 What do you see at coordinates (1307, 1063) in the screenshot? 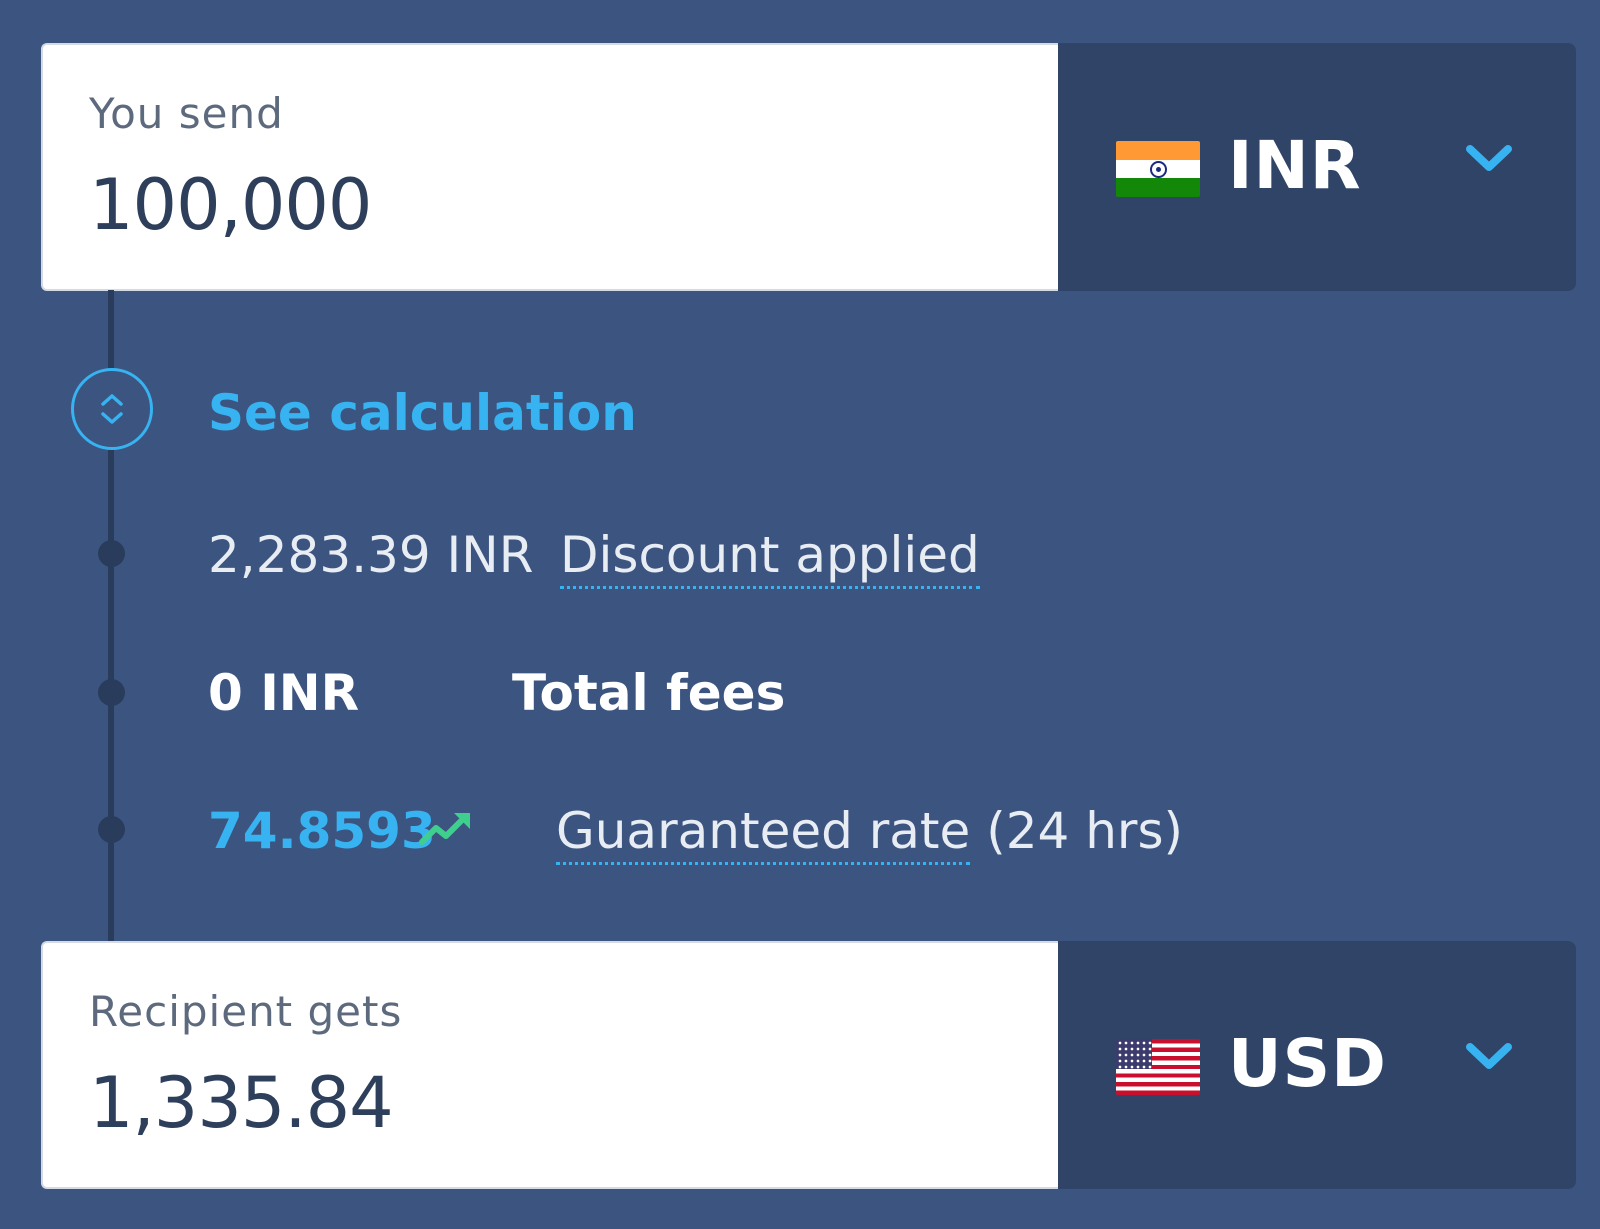
I see `receive-currency-code: USD` at bounding box center [1307, 1063].